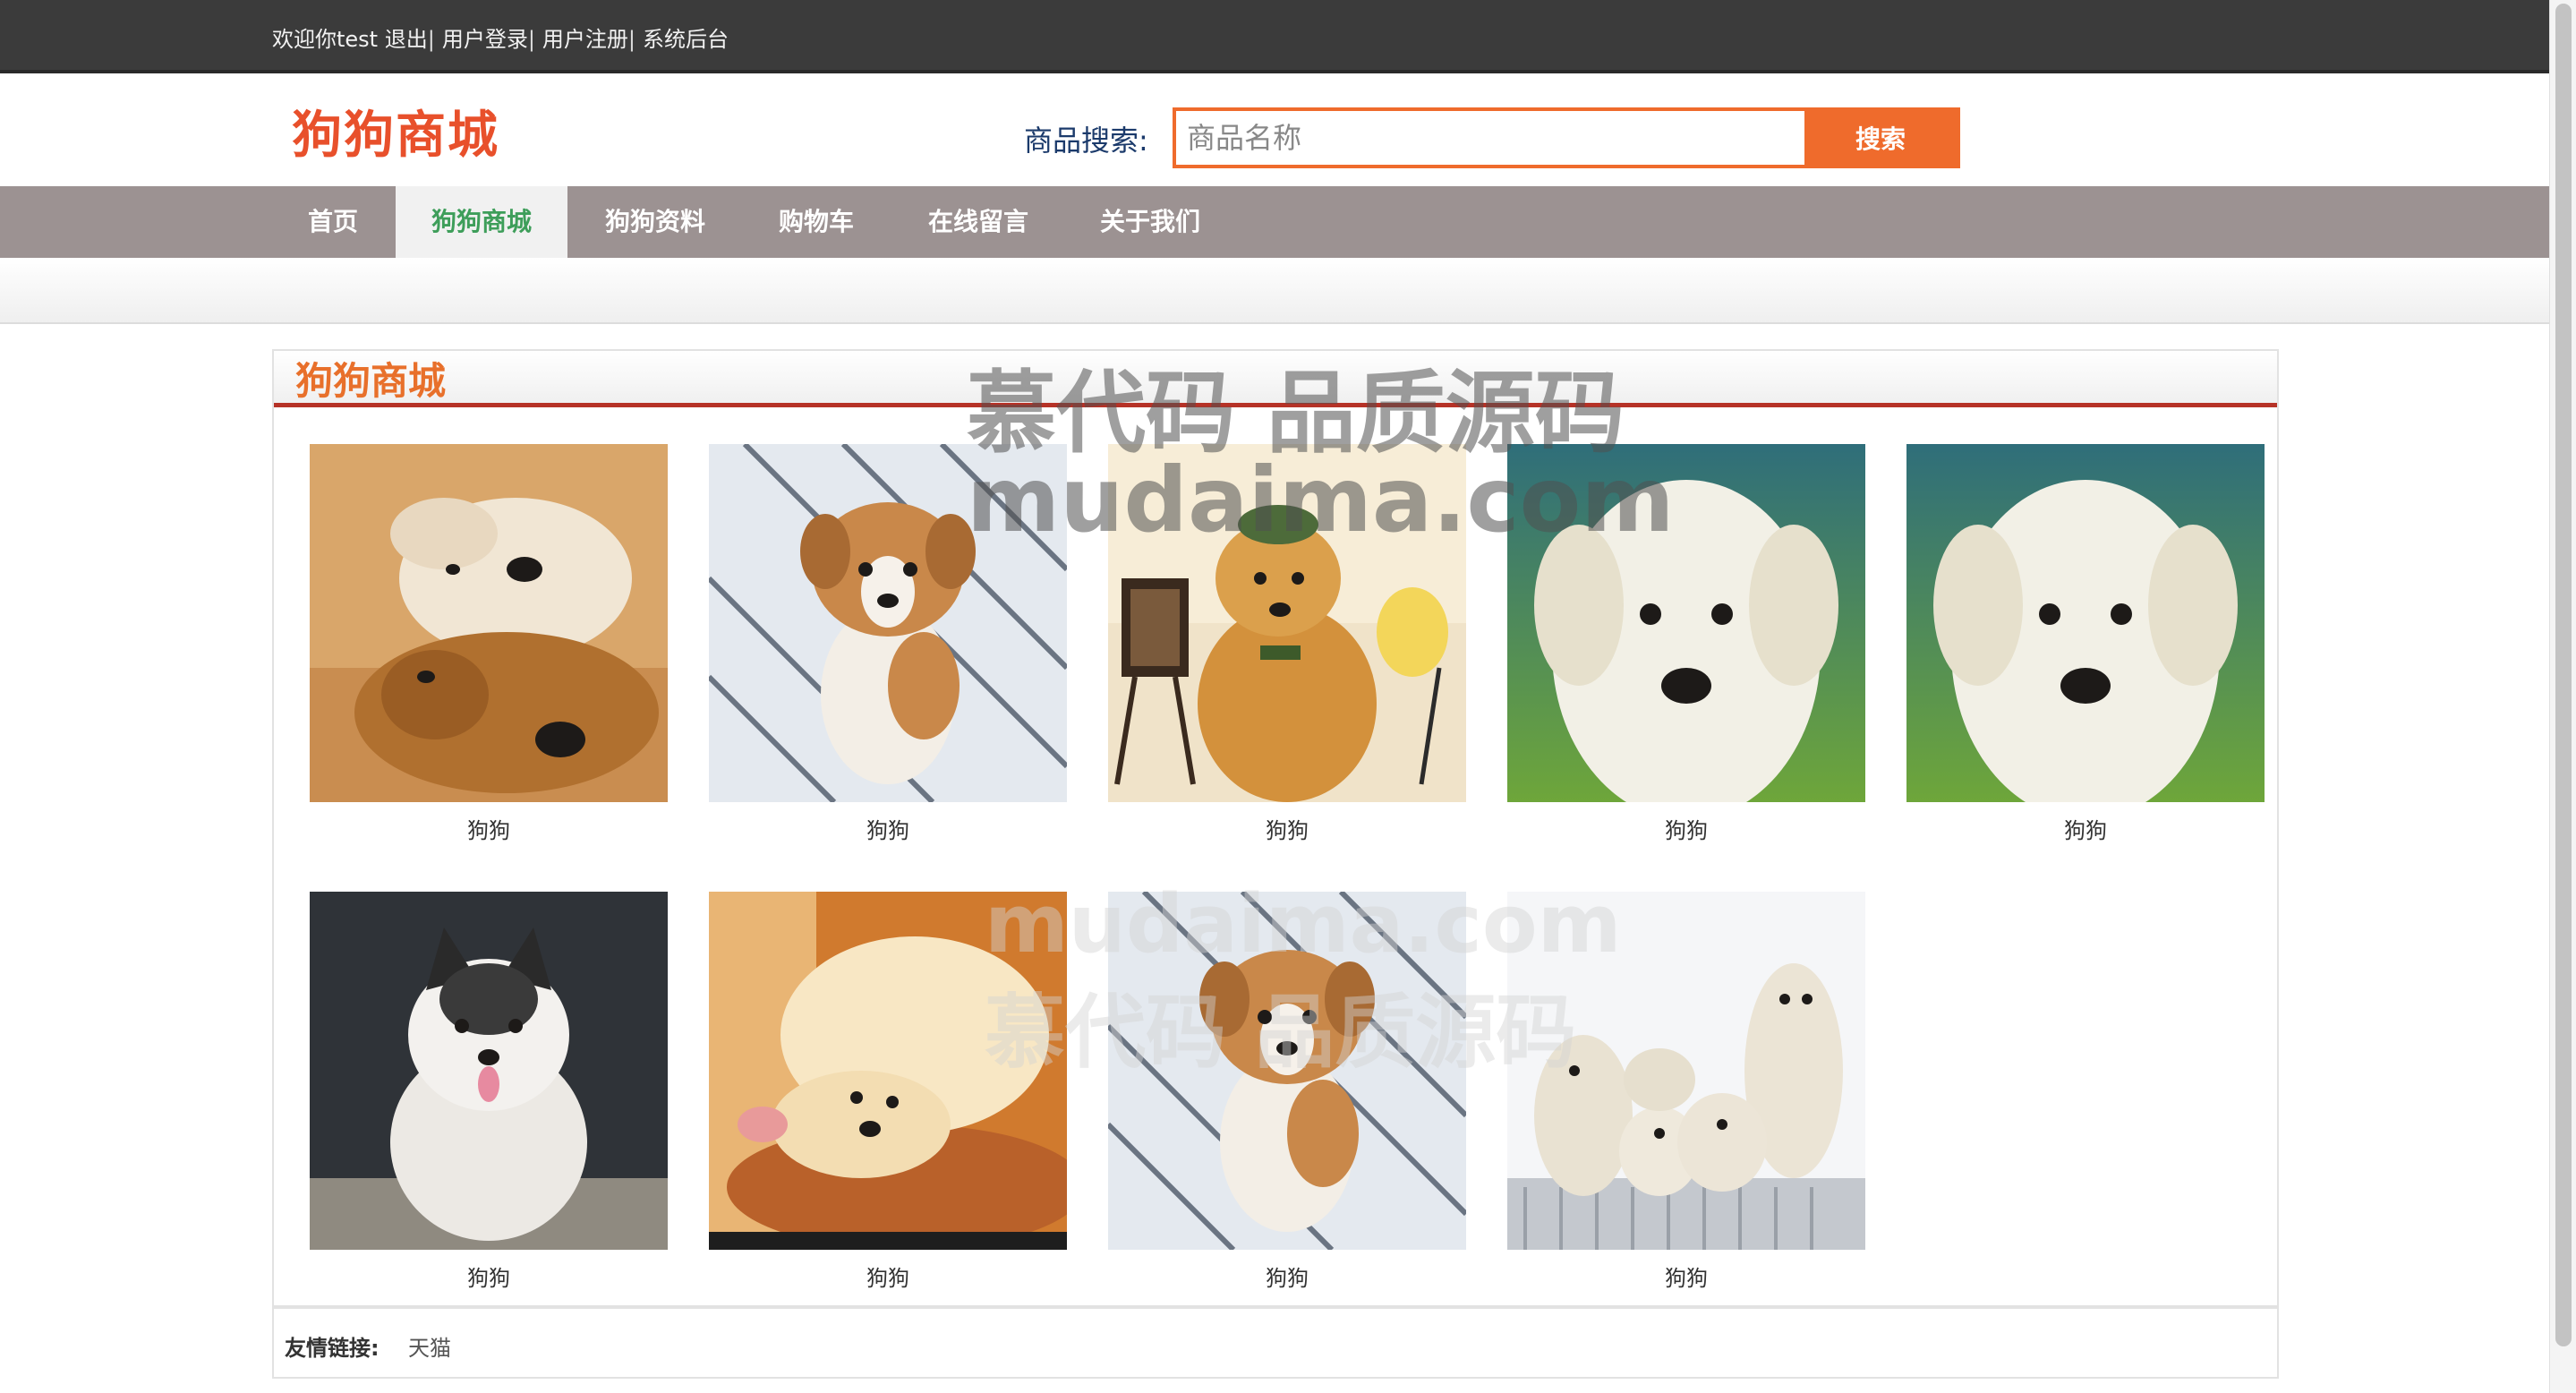 Image resolution: width=2576 pixels, height=1393 pixels. Describe the element at coordinates (406, 40) in the screenshot. I see `logout-link: 退出` at that location.